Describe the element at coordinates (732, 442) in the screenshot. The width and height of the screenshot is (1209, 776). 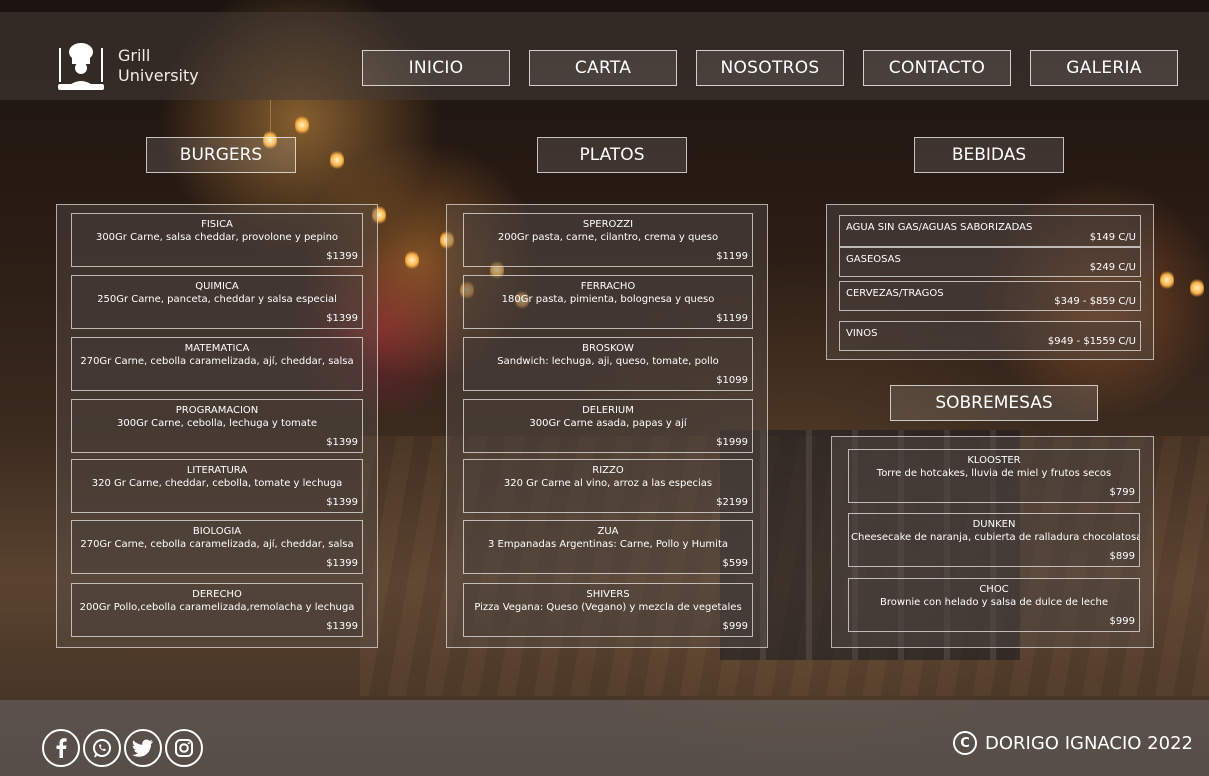
I see `item-price: $1999` at that location.